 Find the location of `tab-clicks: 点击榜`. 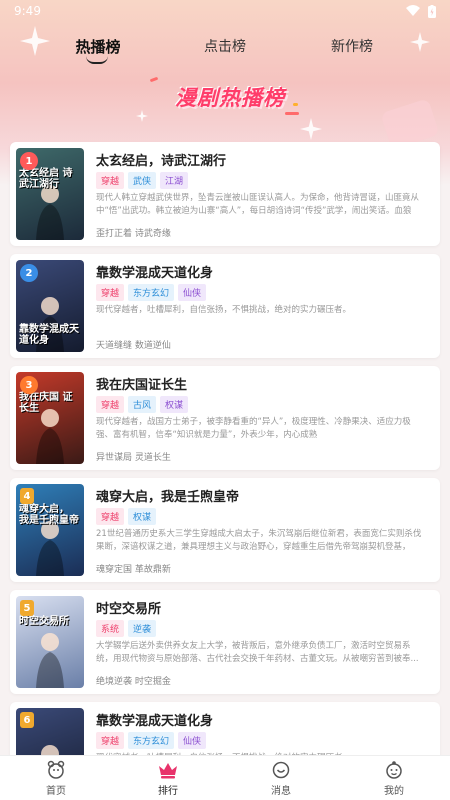

tab-clicks: 点击榜 is located at coordinates (225, 46).